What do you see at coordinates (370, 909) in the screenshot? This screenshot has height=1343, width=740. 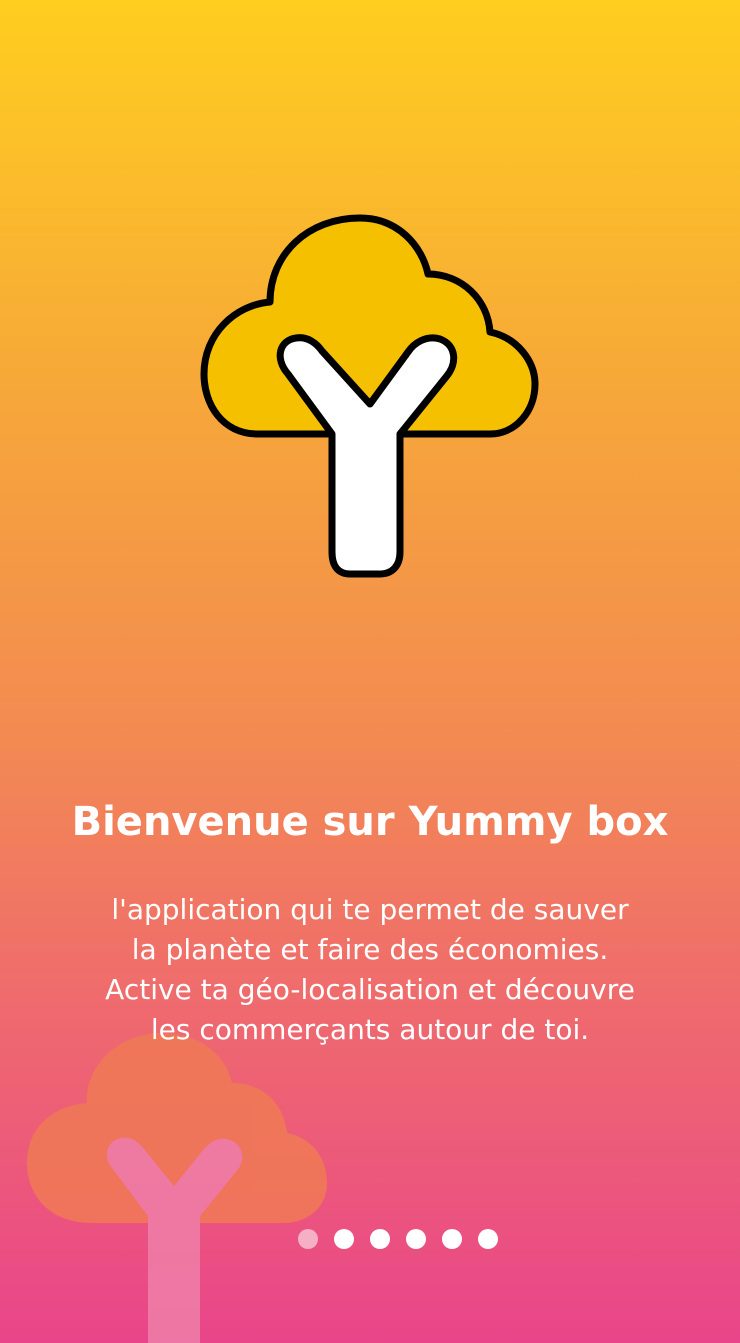 I see `description-line: l'application qui te permet de sauver` at bounding box center [370, 909].